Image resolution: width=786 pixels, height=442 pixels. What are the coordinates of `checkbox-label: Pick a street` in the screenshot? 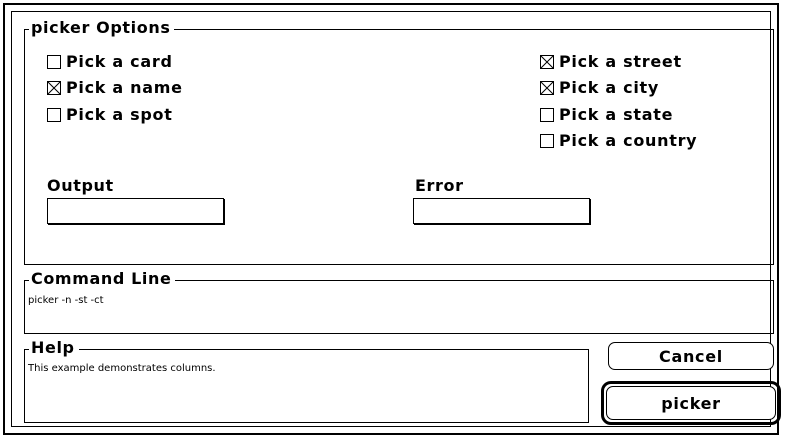 It's located at (620, 61).